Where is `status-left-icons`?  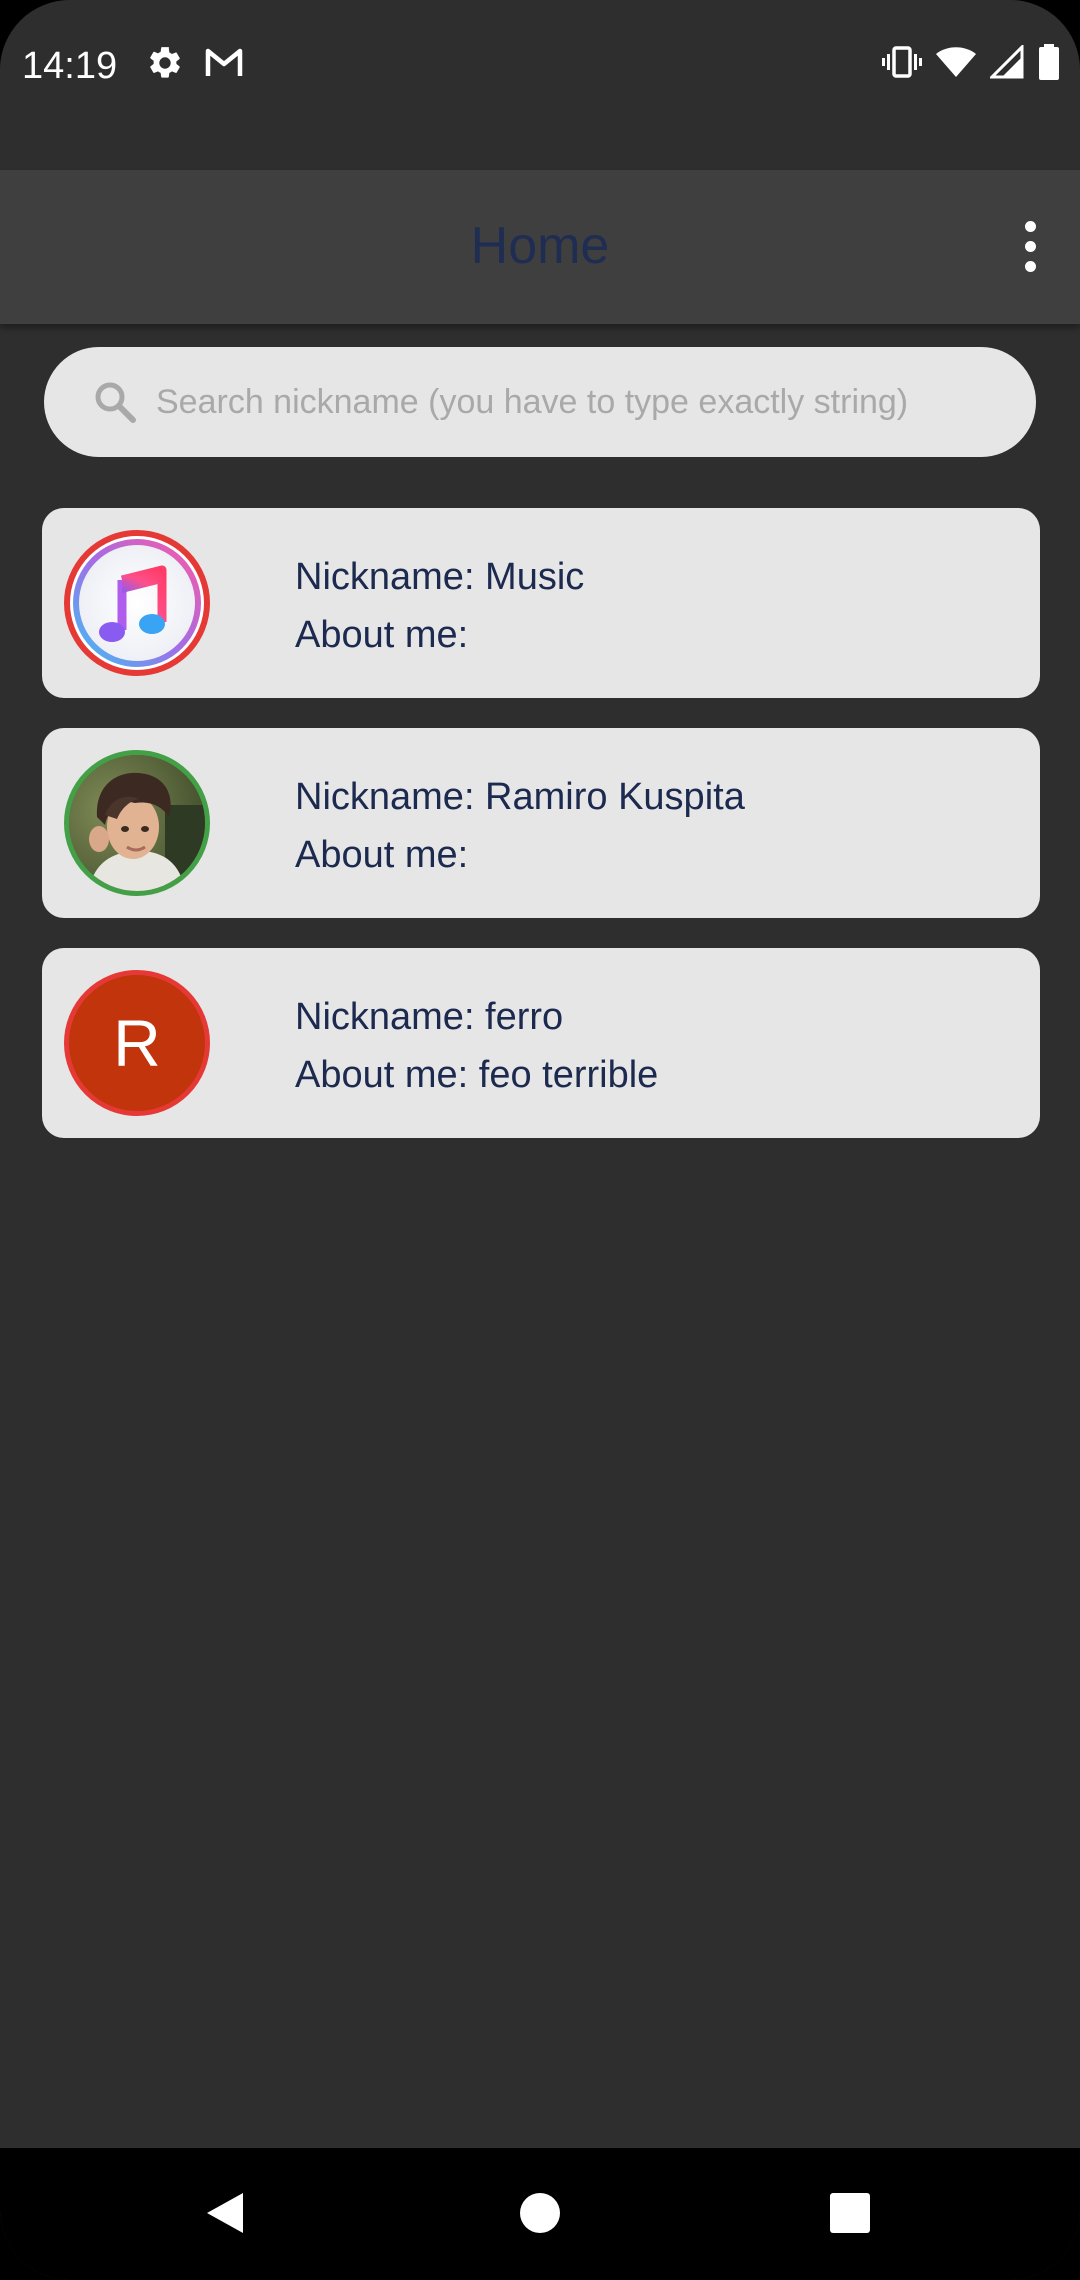 status-left-icons is located at coordinates (195, 65).